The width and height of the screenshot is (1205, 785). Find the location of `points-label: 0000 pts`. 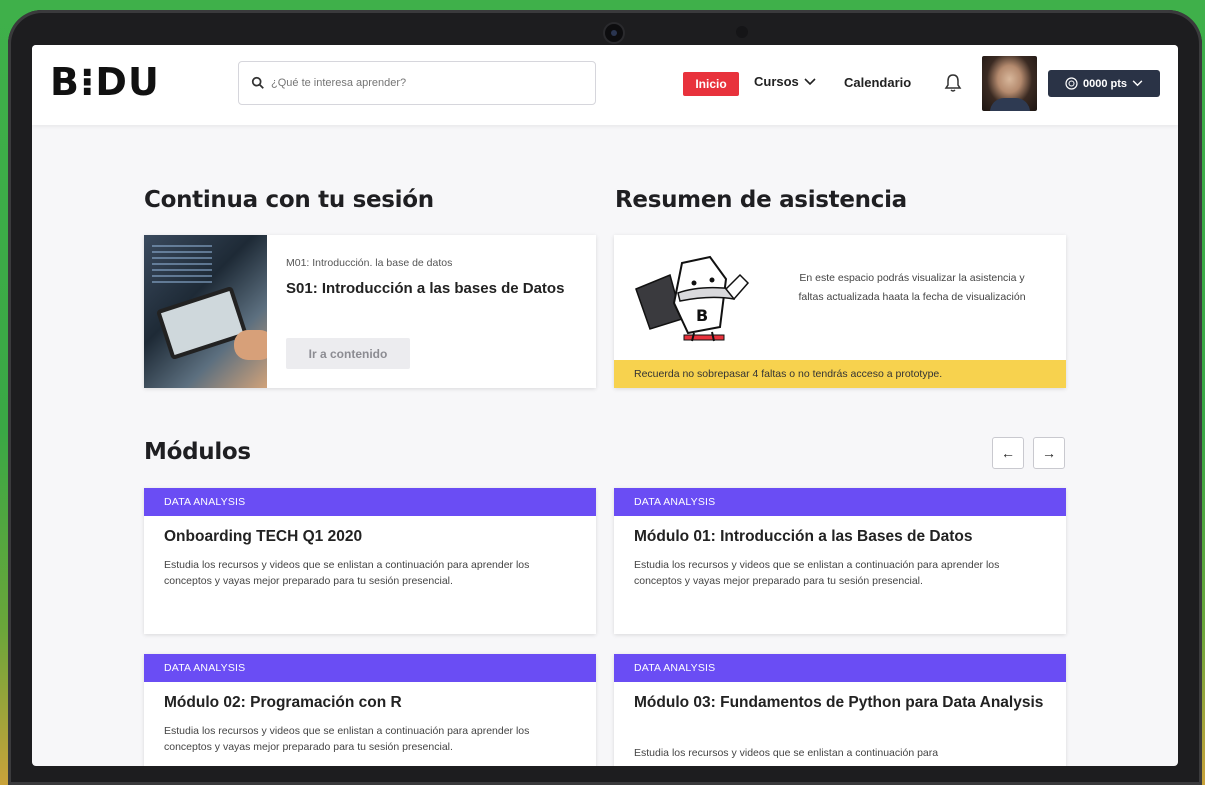

points-label: 0000 pts is located at coordinates (1105, 83).